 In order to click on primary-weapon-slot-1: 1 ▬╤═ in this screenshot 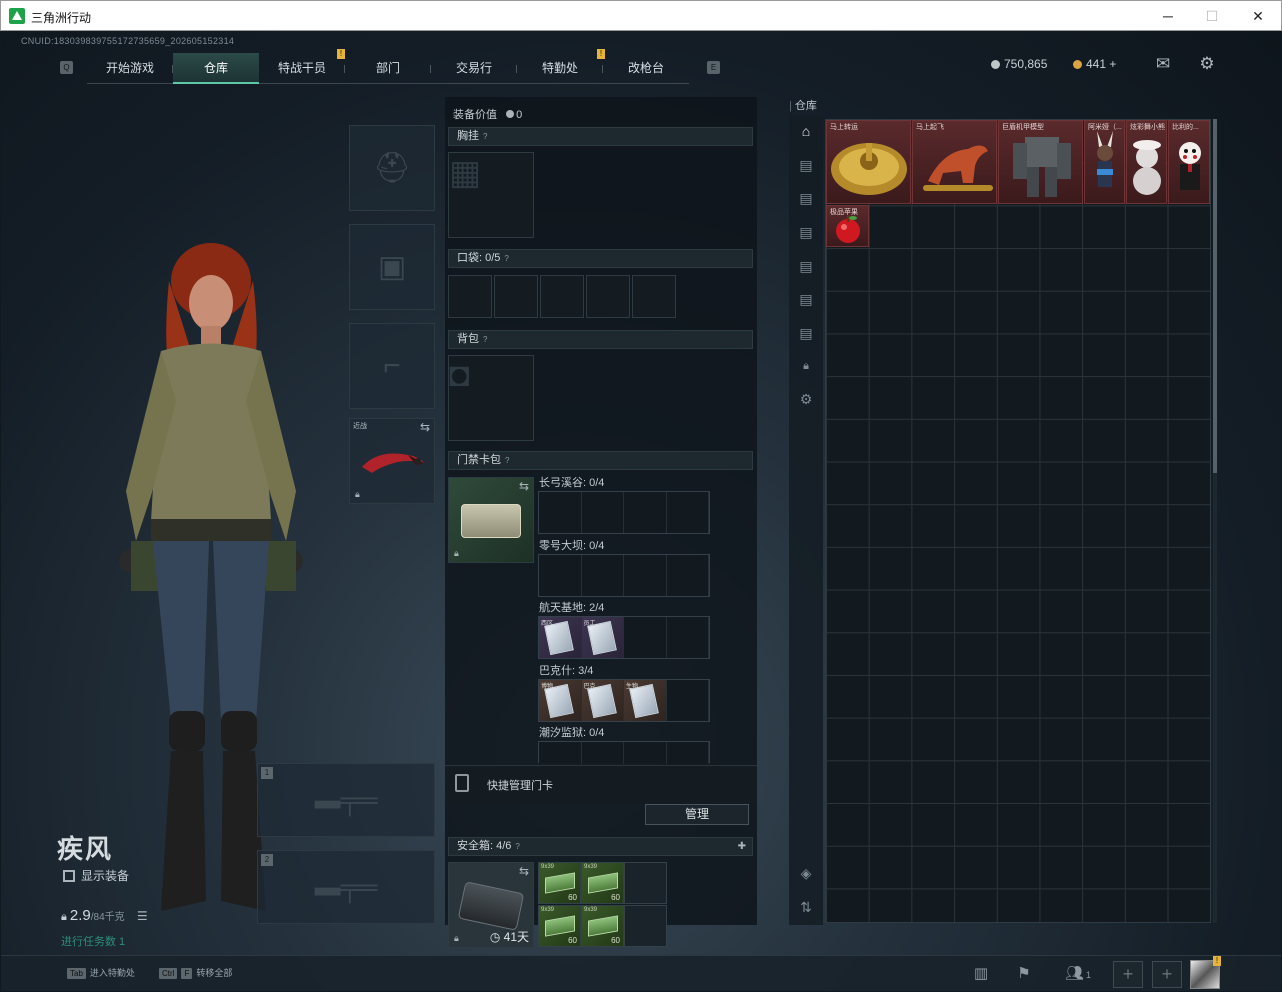, I will do `click(346, 800)`.